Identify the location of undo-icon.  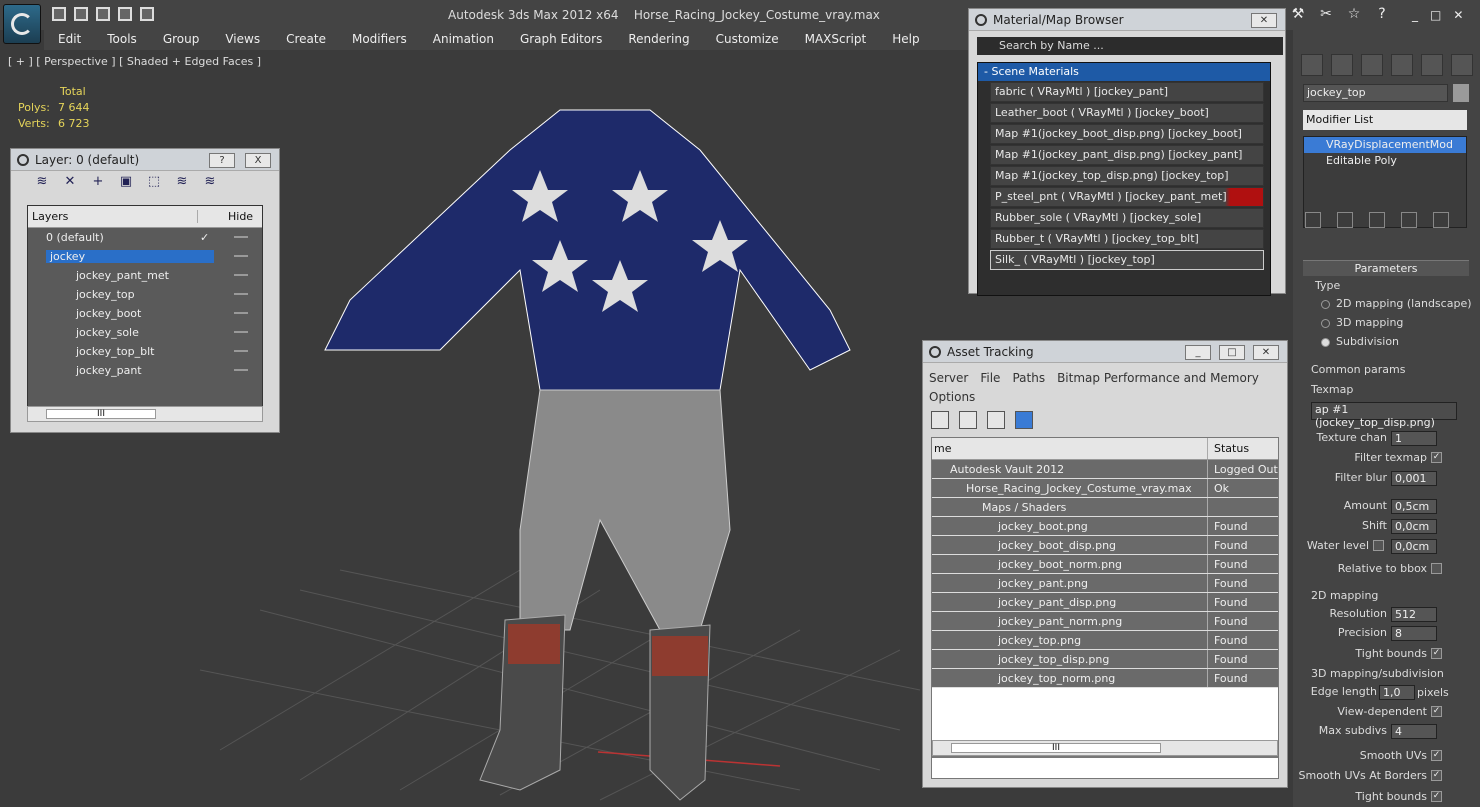
(103, 14).